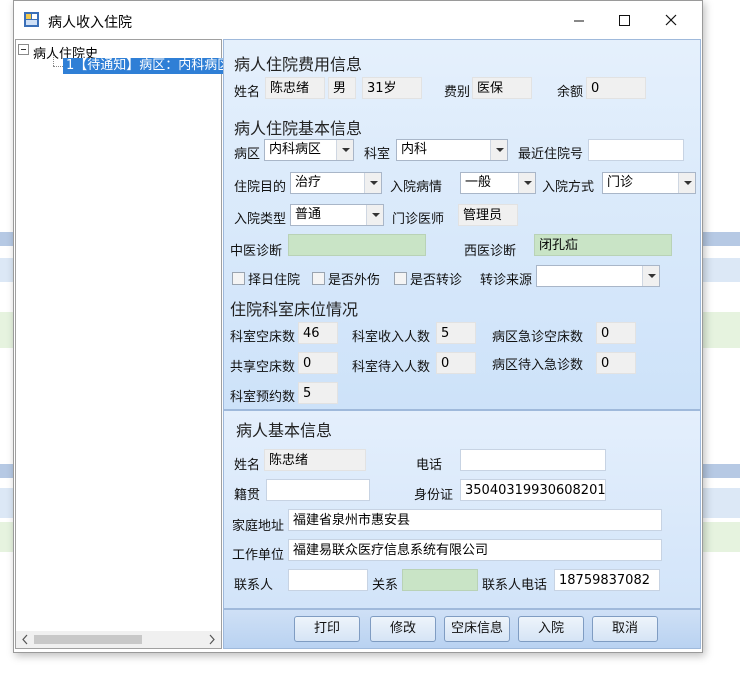  What do you see at coordinates (263, 397) in the screenshot?
I see `dept-reserved-label: 科室预约数` at bounding box center [263, 397].